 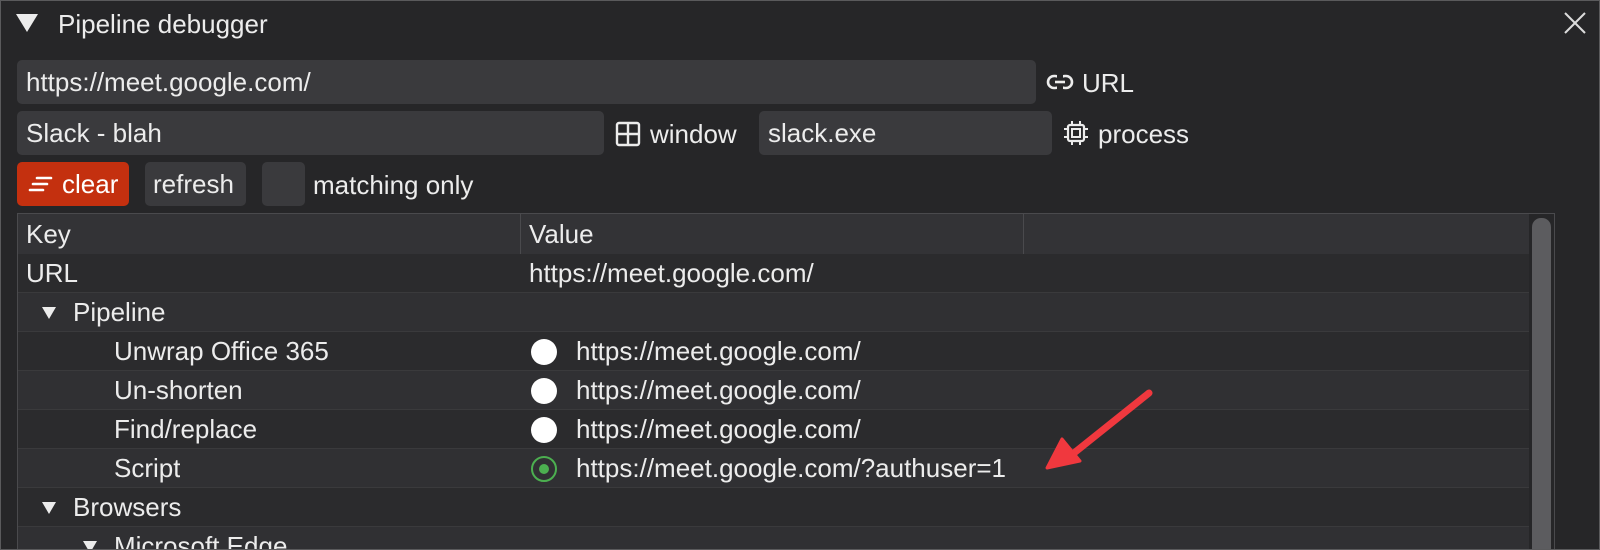 What do you see at coordinates (1076, 133) in the screenshot?
I see `cpu-chip-icon` at bounding box center [1076, 133].